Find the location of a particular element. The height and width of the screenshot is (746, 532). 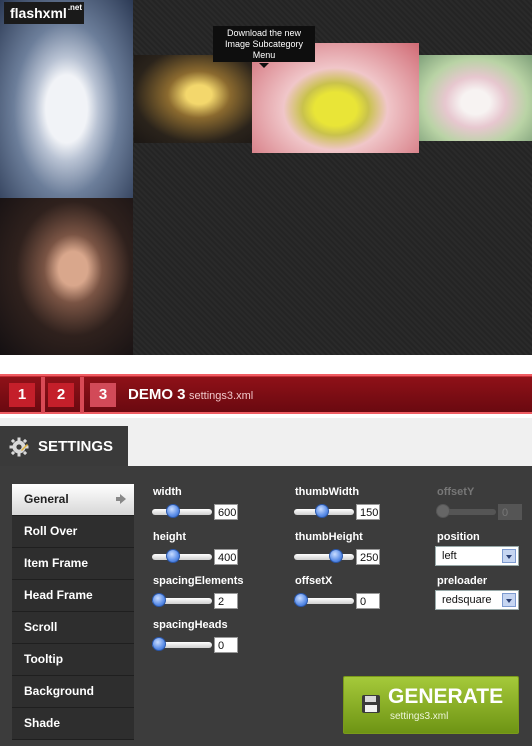

offset-y-label: offsetY is located at coordinates (456, 492).